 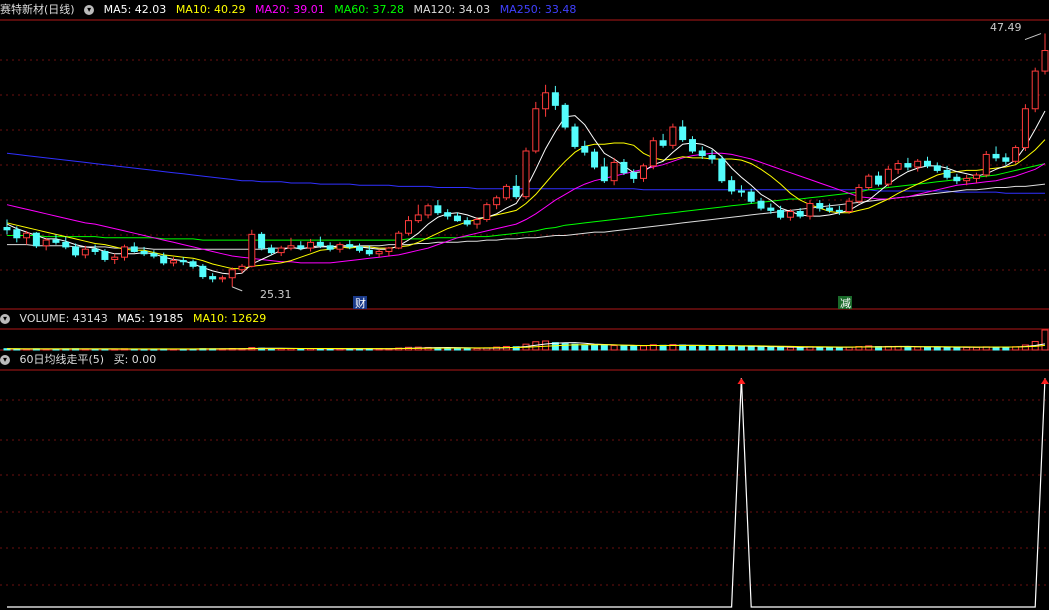 What do you see at coordinates (1045, 381) in the screenshot?
I see `buy-arrow-icon` at bounding box center [1045, 381].